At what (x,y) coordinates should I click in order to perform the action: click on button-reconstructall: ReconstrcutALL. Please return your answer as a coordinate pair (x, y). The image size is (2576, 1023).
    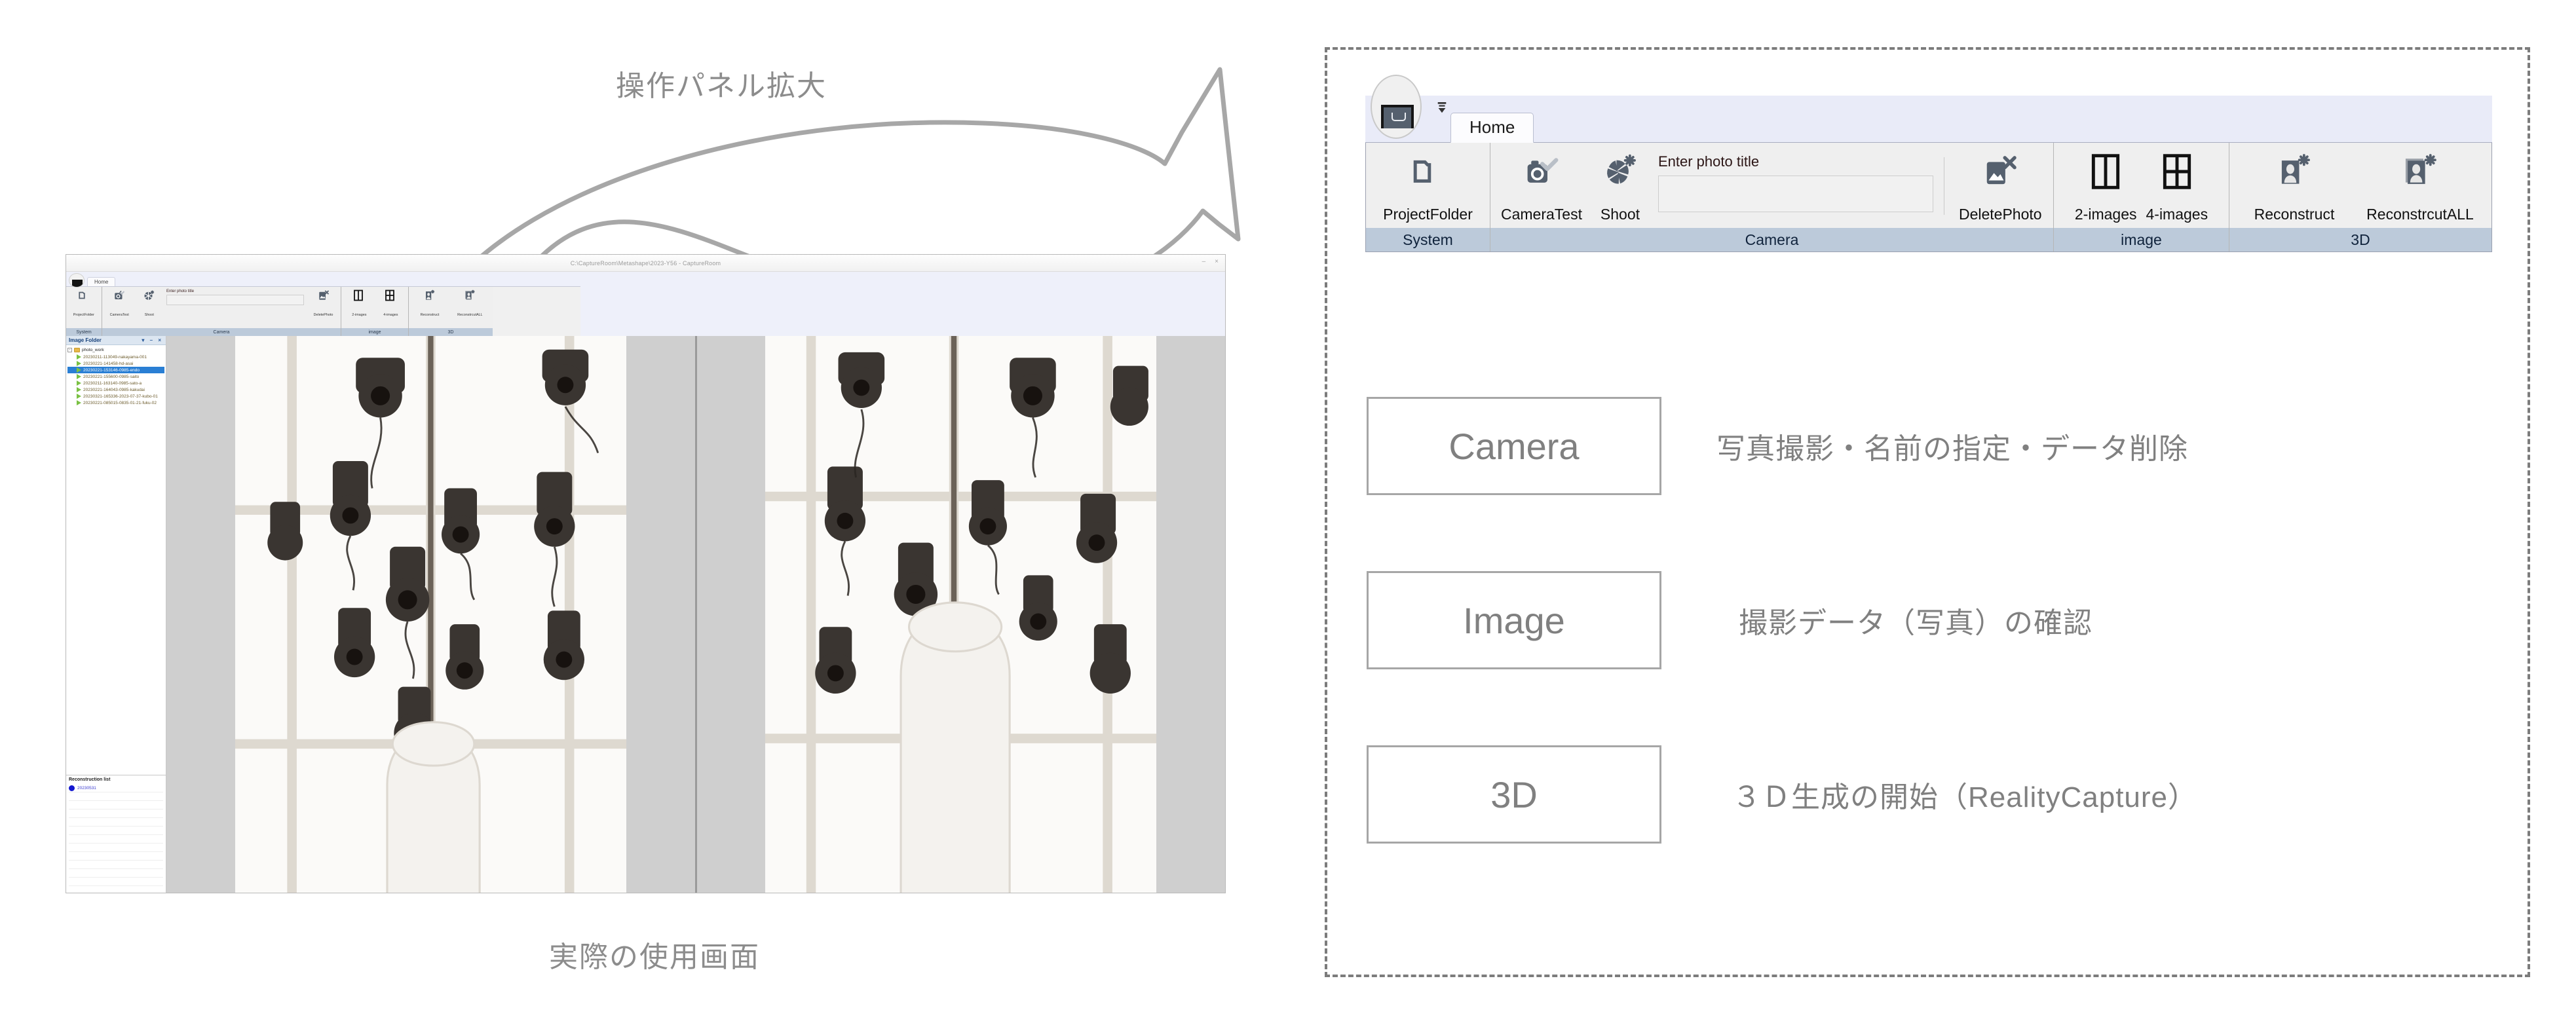
    Looking at the image, I should click on (2420, 188).